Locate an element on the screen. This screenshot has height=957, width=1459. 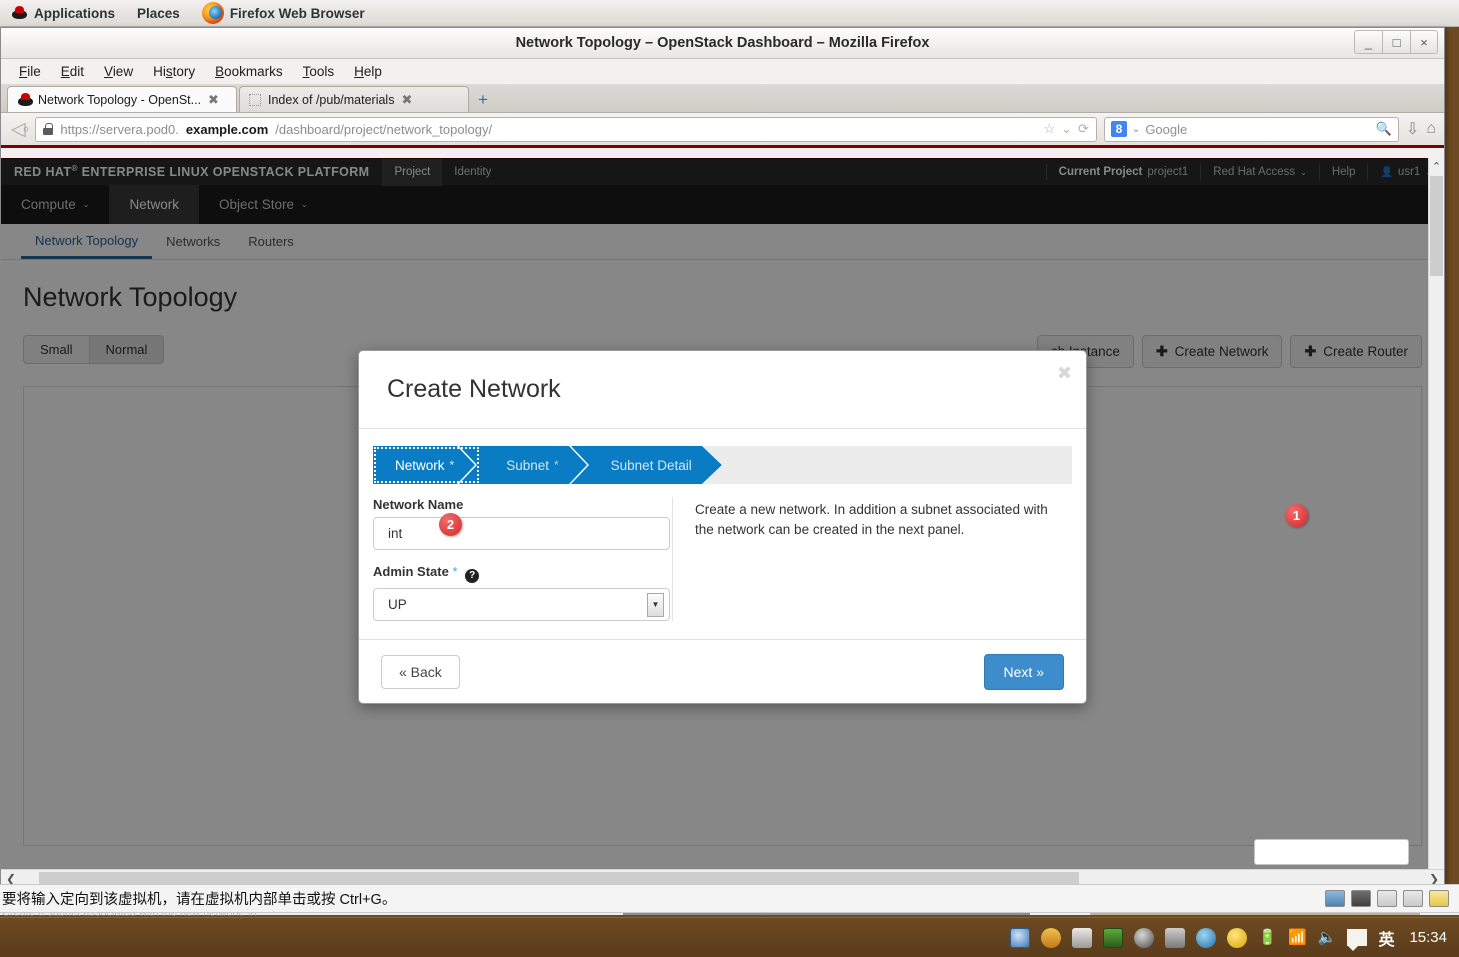
network-name-label: Network Name is located at coordinates (418, 504).